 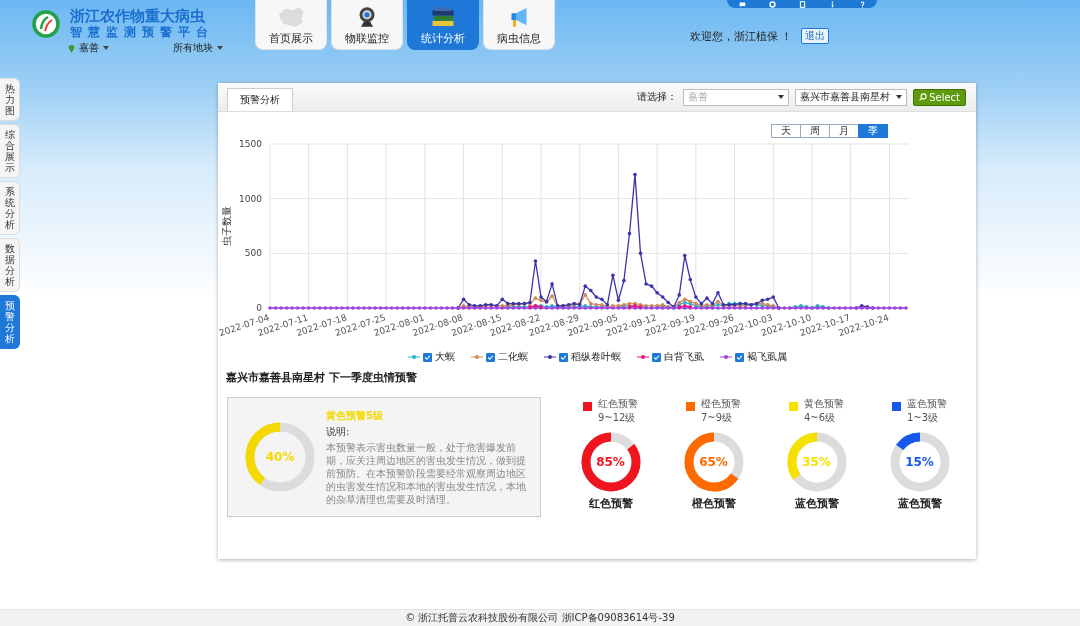 I want to click on legend-label: 大螟, so click(x=444, y=357).